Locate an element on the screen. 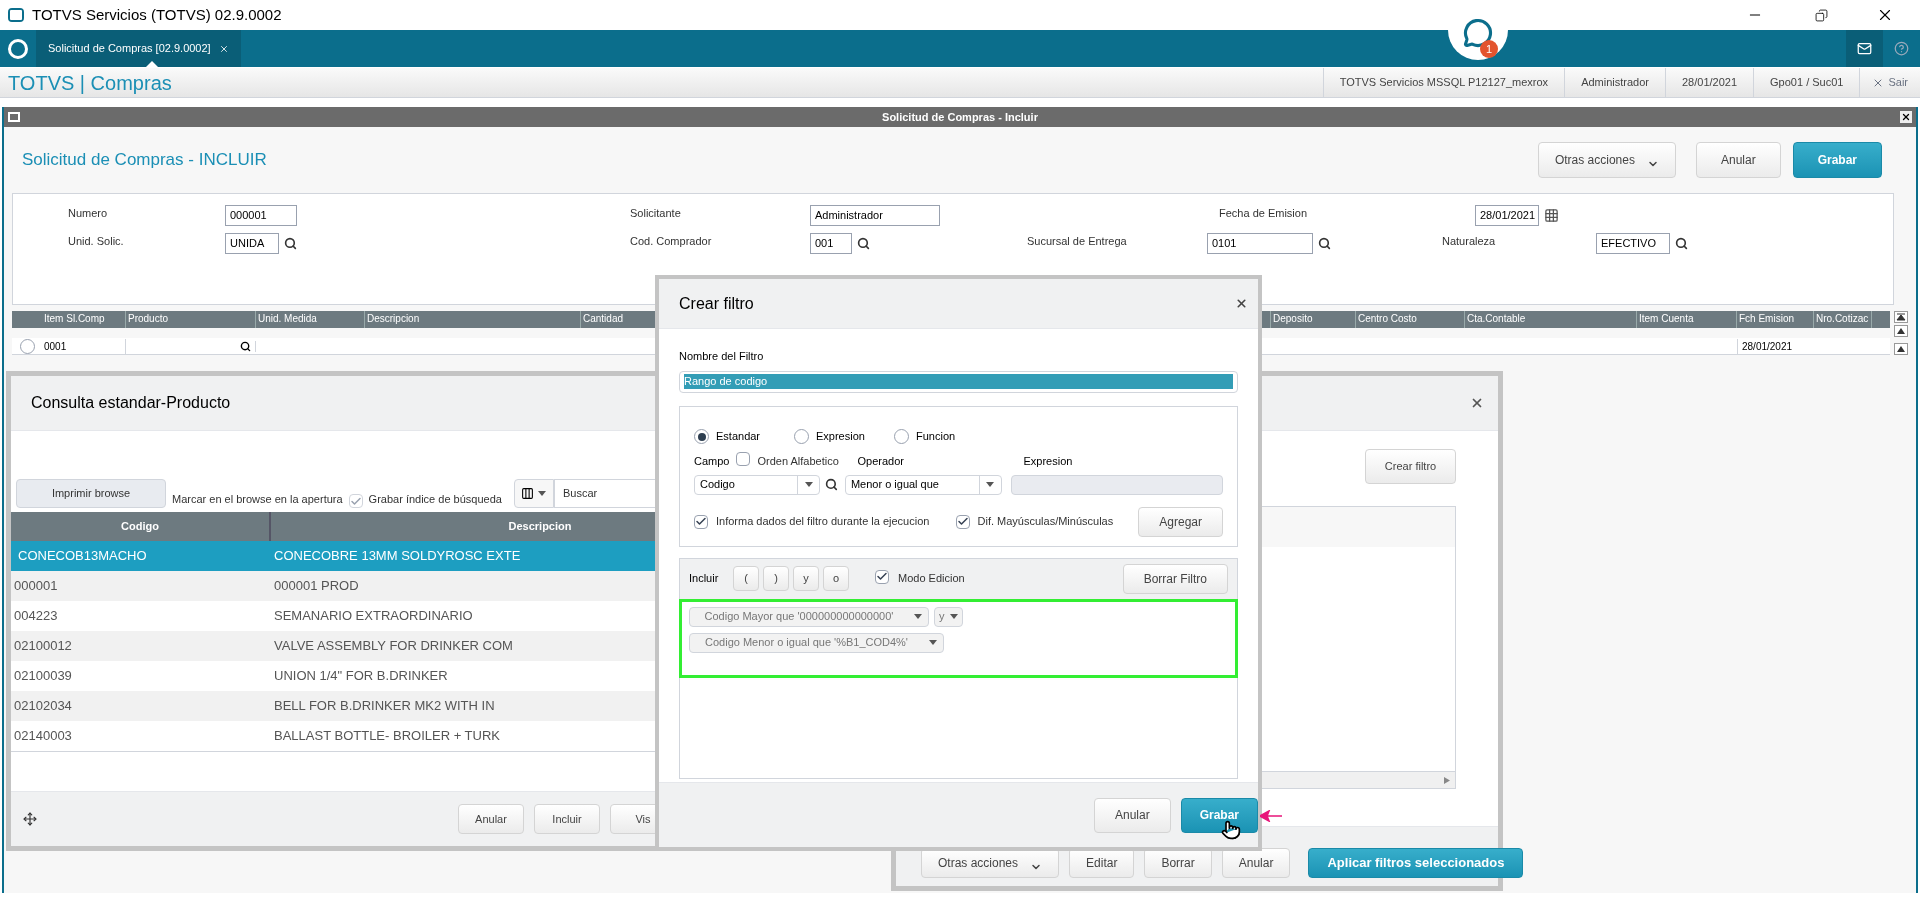 Image resolution: width=1920 pixels, height=913 pixels. restore-icon is located at coordinates (1821, 15).